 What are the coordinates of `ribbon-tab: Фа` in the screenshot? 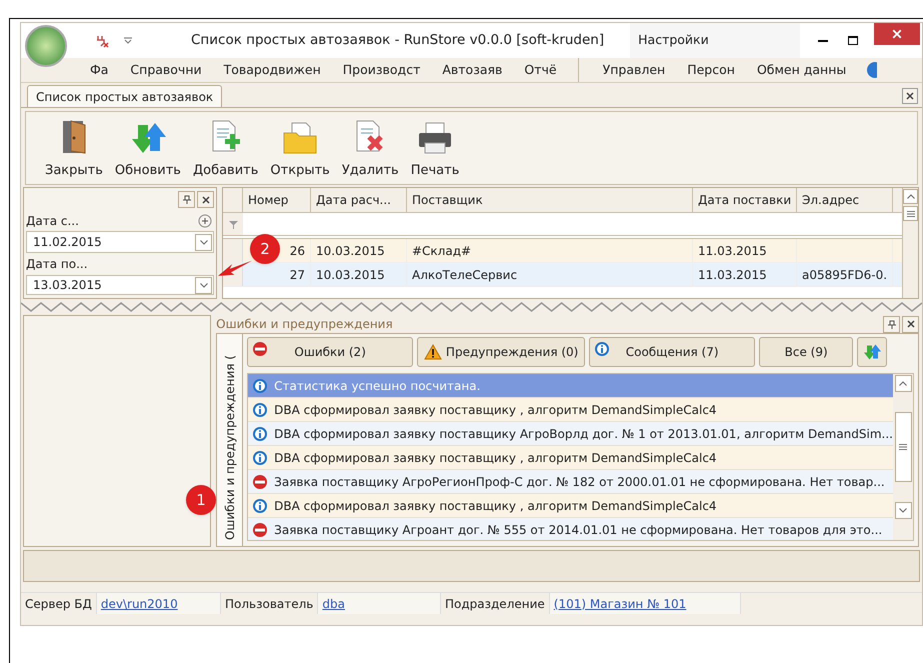 It's located at (99, 70).